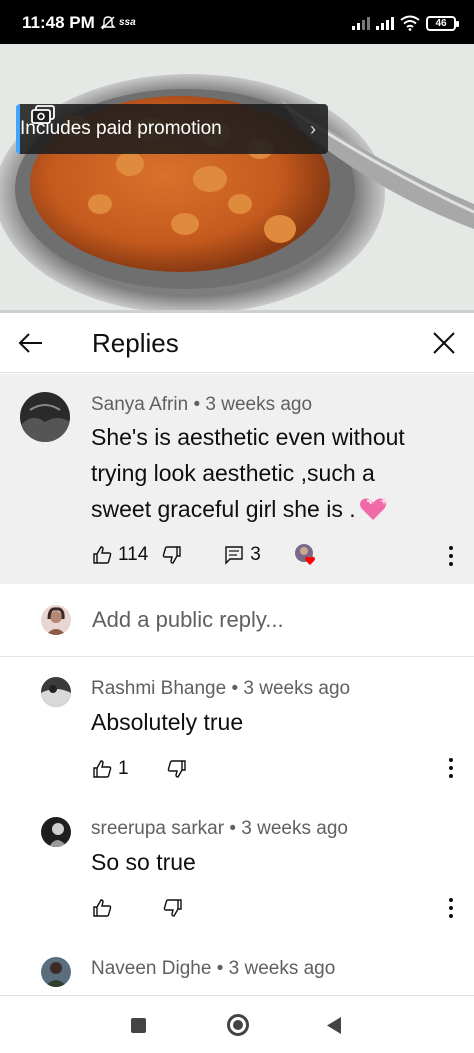 Image resolution: width=474 pixels, height=1053 pixels. I want to click on comment-actions: 1, so click(139, 769).